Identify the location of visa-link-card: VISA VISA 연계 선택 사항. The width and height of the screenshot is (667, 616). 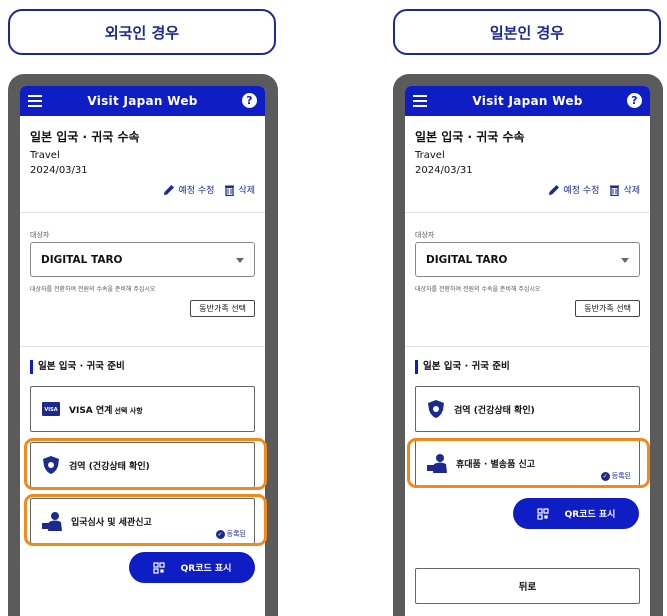
(142, 409).